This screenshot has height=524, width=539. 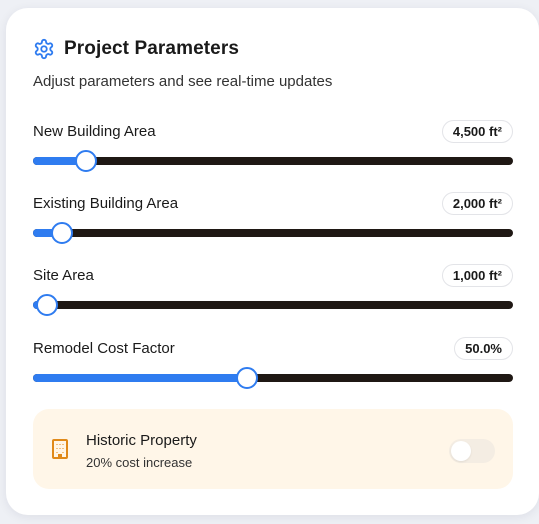 I want to click on slider-fill, so click(x=140, y=378).